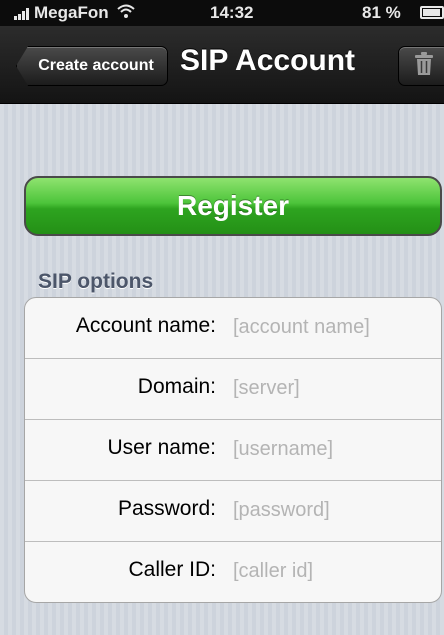 The height and width of the screenshot is (635, 444). What do you see at coordinates (22, 13) in the screenshot?
I see `signal-icon` at bounding box center [22, 13].